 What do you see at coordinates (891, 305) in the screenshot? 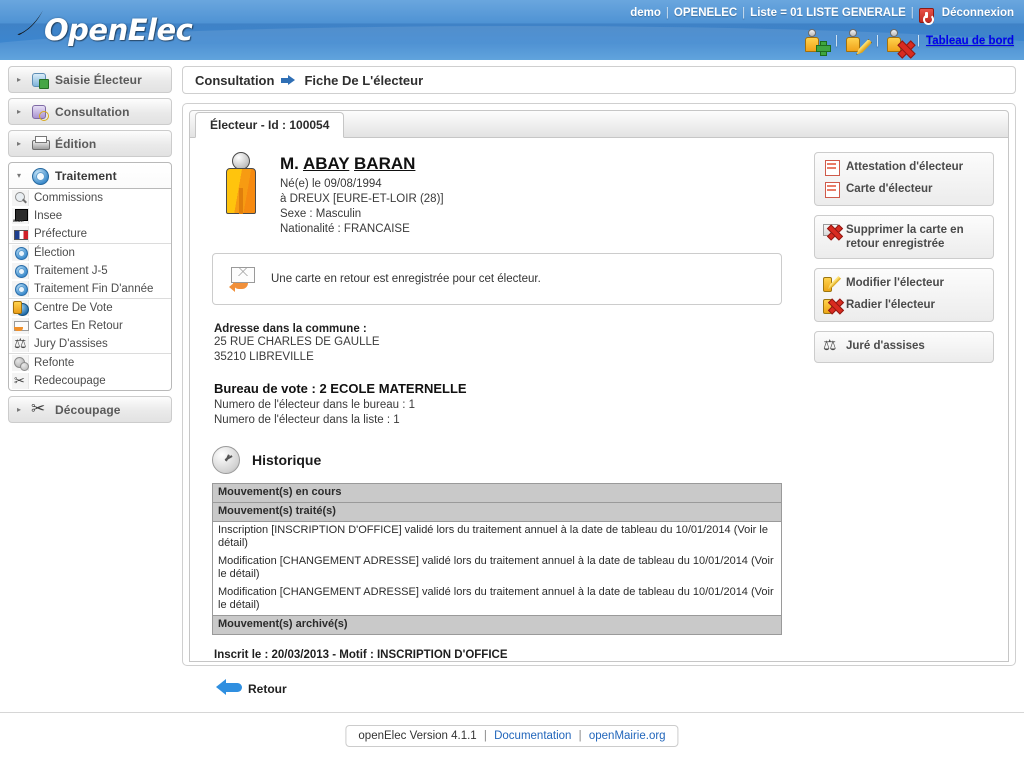
I see `action-label: Radier l'électeur` at bounding box center [891, 305].